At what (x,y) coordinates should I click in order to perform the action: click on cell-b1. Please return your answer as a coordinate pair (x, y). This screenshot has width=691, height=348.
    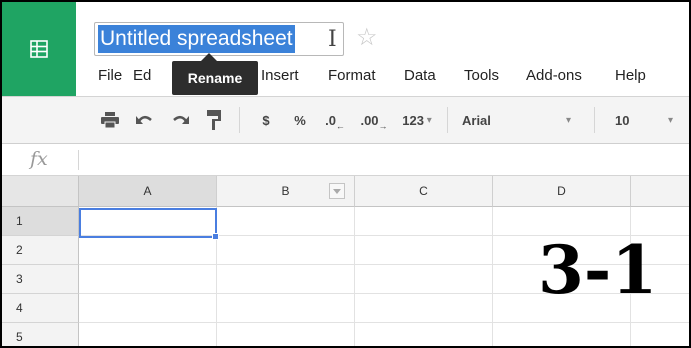
    Looking at the image, I should click on (286, 221).